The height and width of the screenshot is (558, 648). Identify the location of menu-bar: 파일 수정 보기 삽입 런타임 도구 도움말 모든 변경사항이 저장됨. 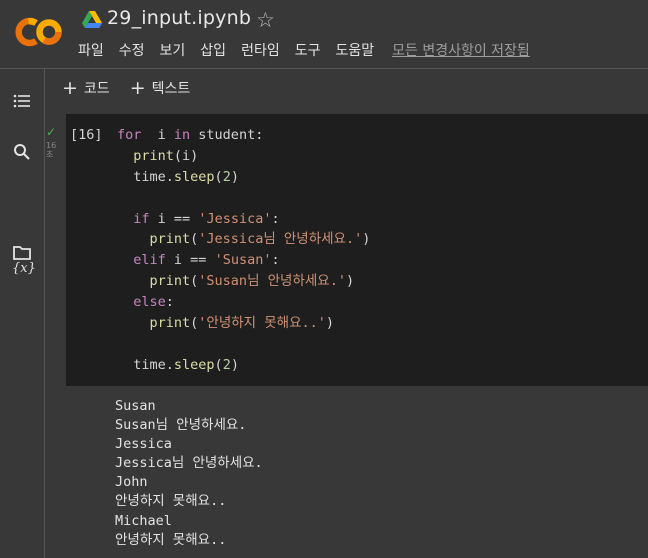
(311, 51).